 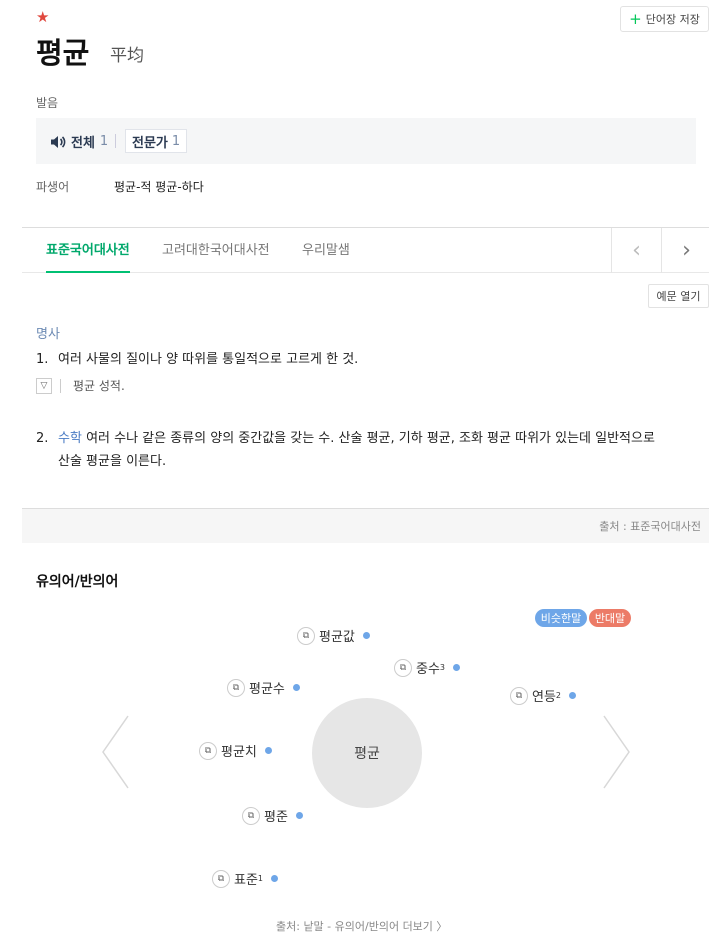 What do you see at coordinates (159, 186) in the screenshot?
I see `derivative-value: 평균-적 평균-하다` at bounding box center [159, 186].